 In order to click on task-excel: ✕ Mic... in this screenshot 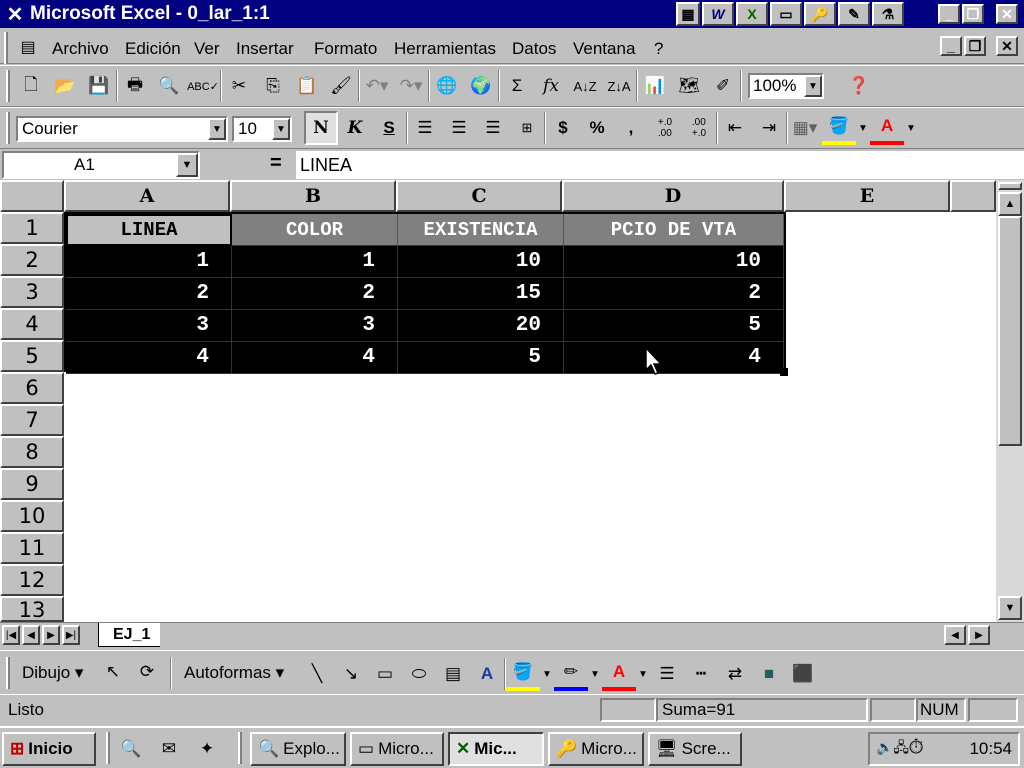, I will do `click(496, 749)`.